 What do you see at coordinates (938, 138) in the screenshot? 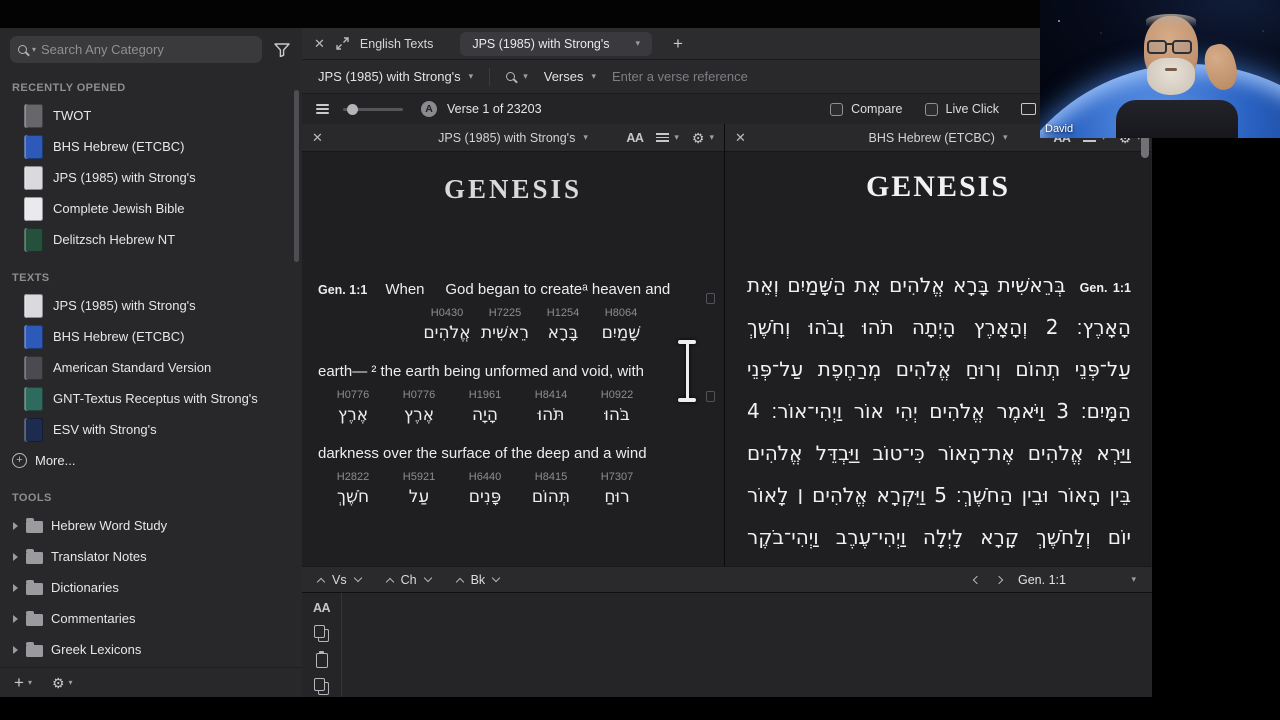
I see `pane-title-dropdown-bhs: BHS Hebrew (ETCBC) ▾` at bounding box center [938, 138].